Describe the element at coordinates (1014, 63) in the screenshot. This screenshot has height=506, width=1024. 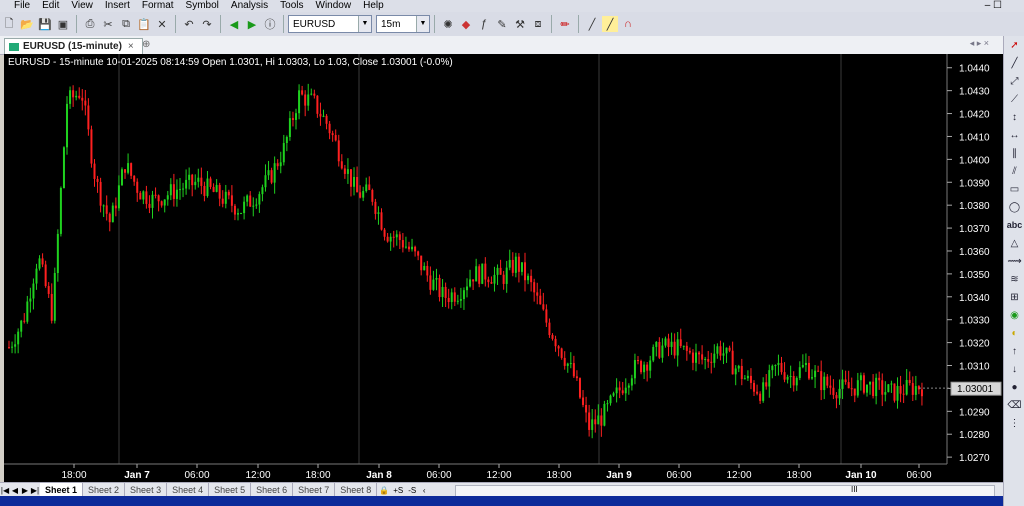
I see `trend-line-icon: ╱` at that location.